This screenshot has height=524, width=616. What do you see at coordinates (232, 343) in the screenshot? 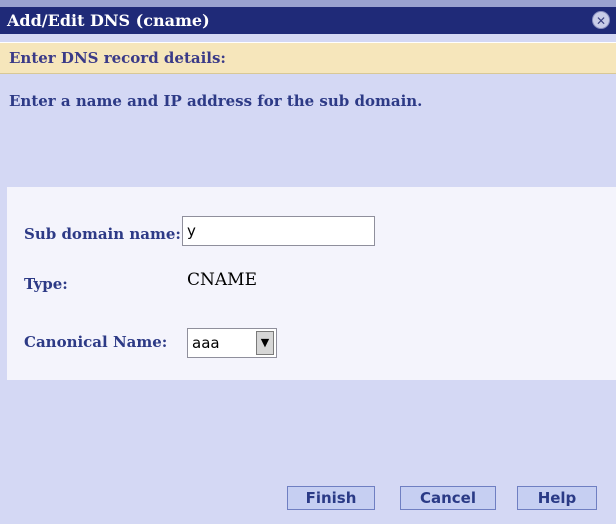
I see `canonical-name-select: aaa ▼` at bounding box center [232, 343].